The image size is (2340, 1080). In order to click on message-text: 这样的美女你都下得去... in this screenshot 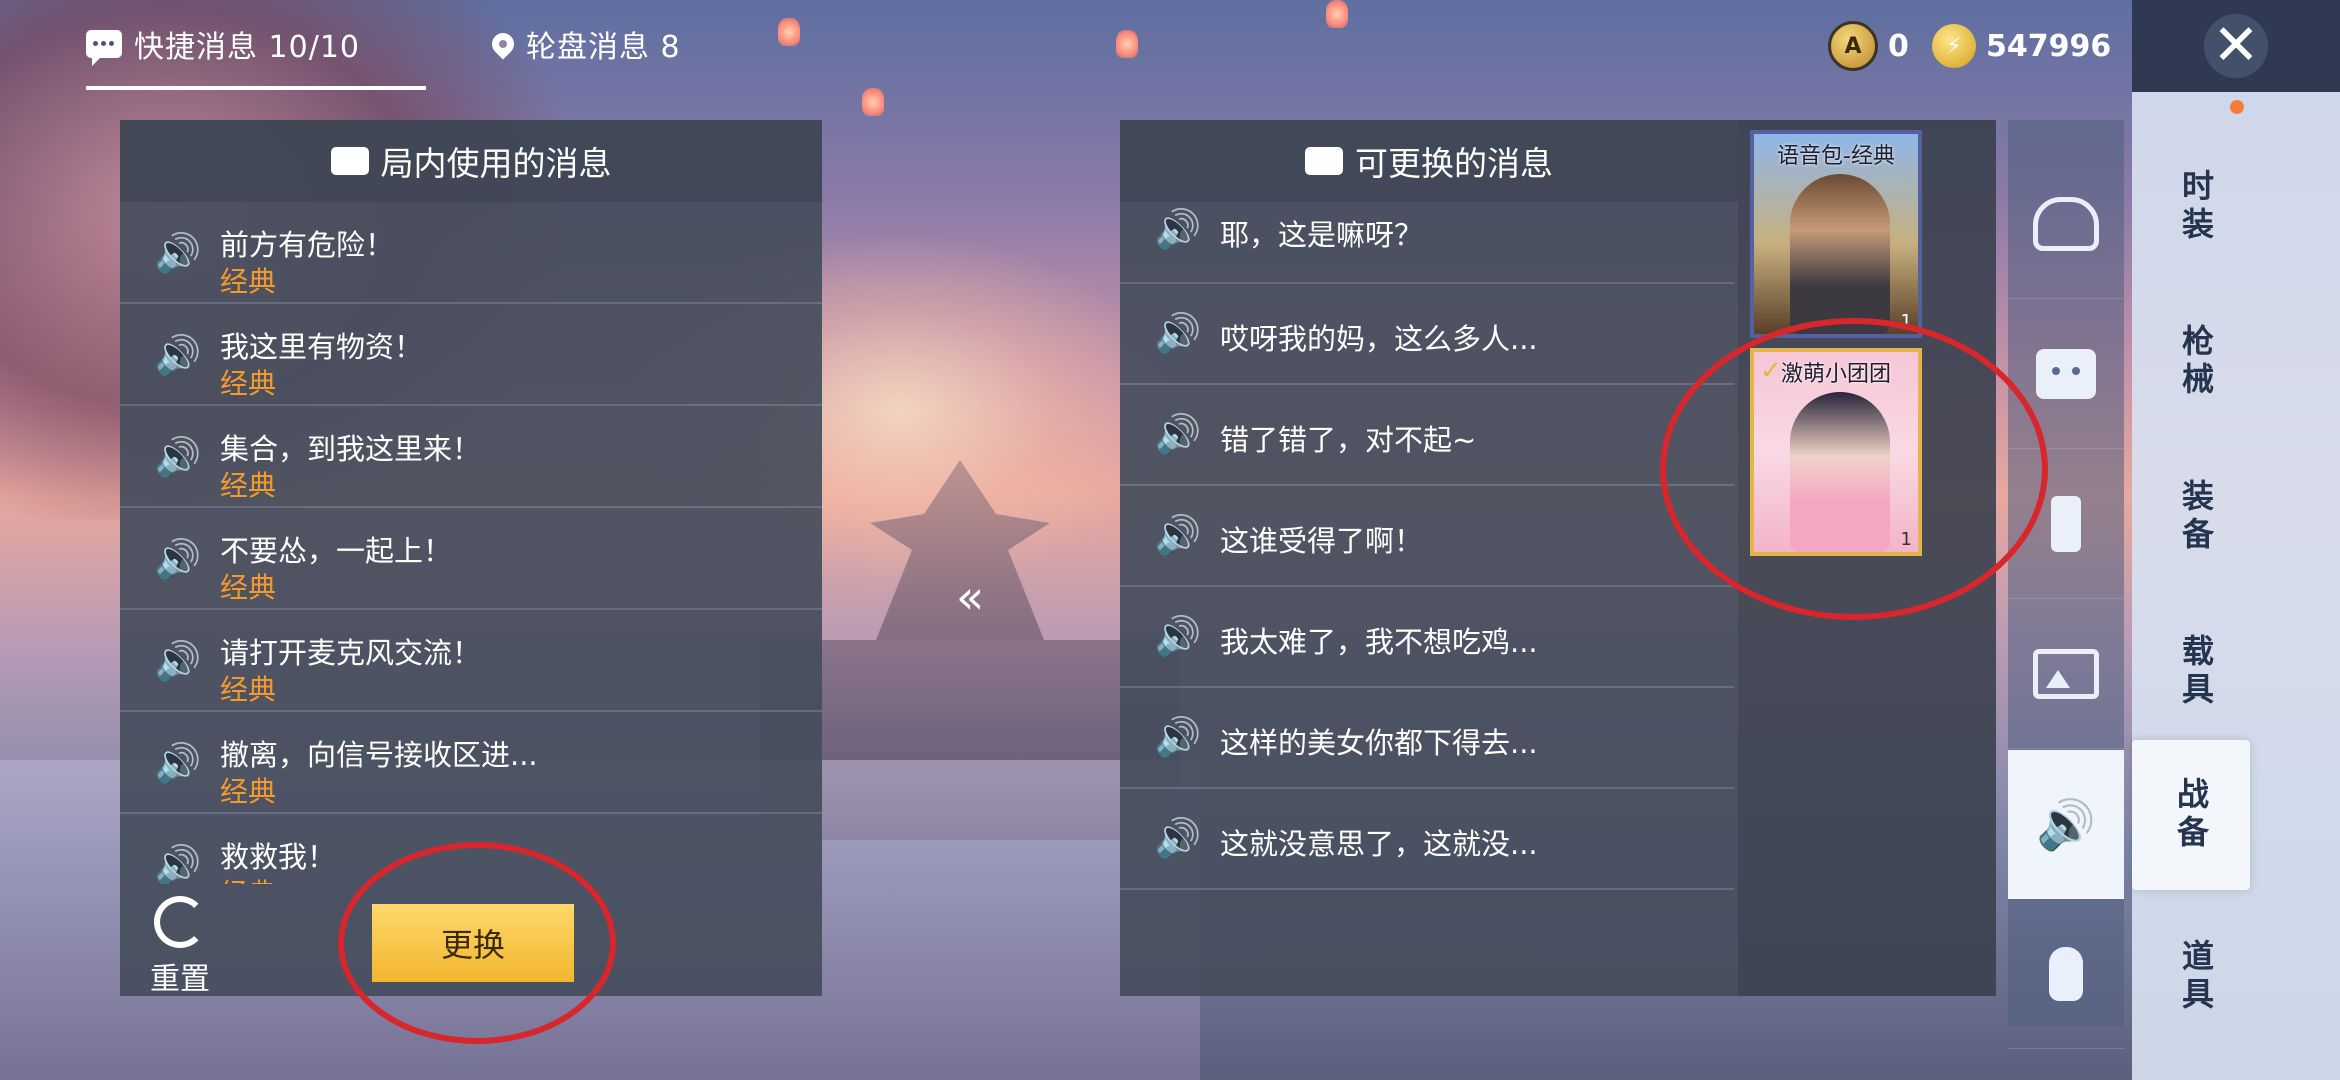, I will do `click(1379, 743)`.